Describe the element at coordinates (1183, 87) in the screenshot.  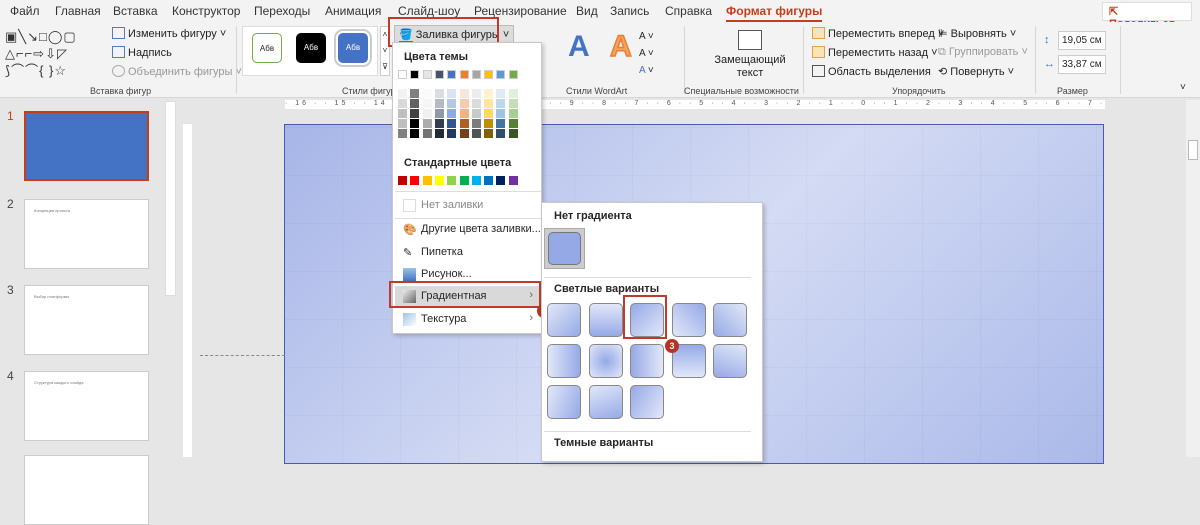
I see `collapse-ribbon-icon: ˅` at that location.